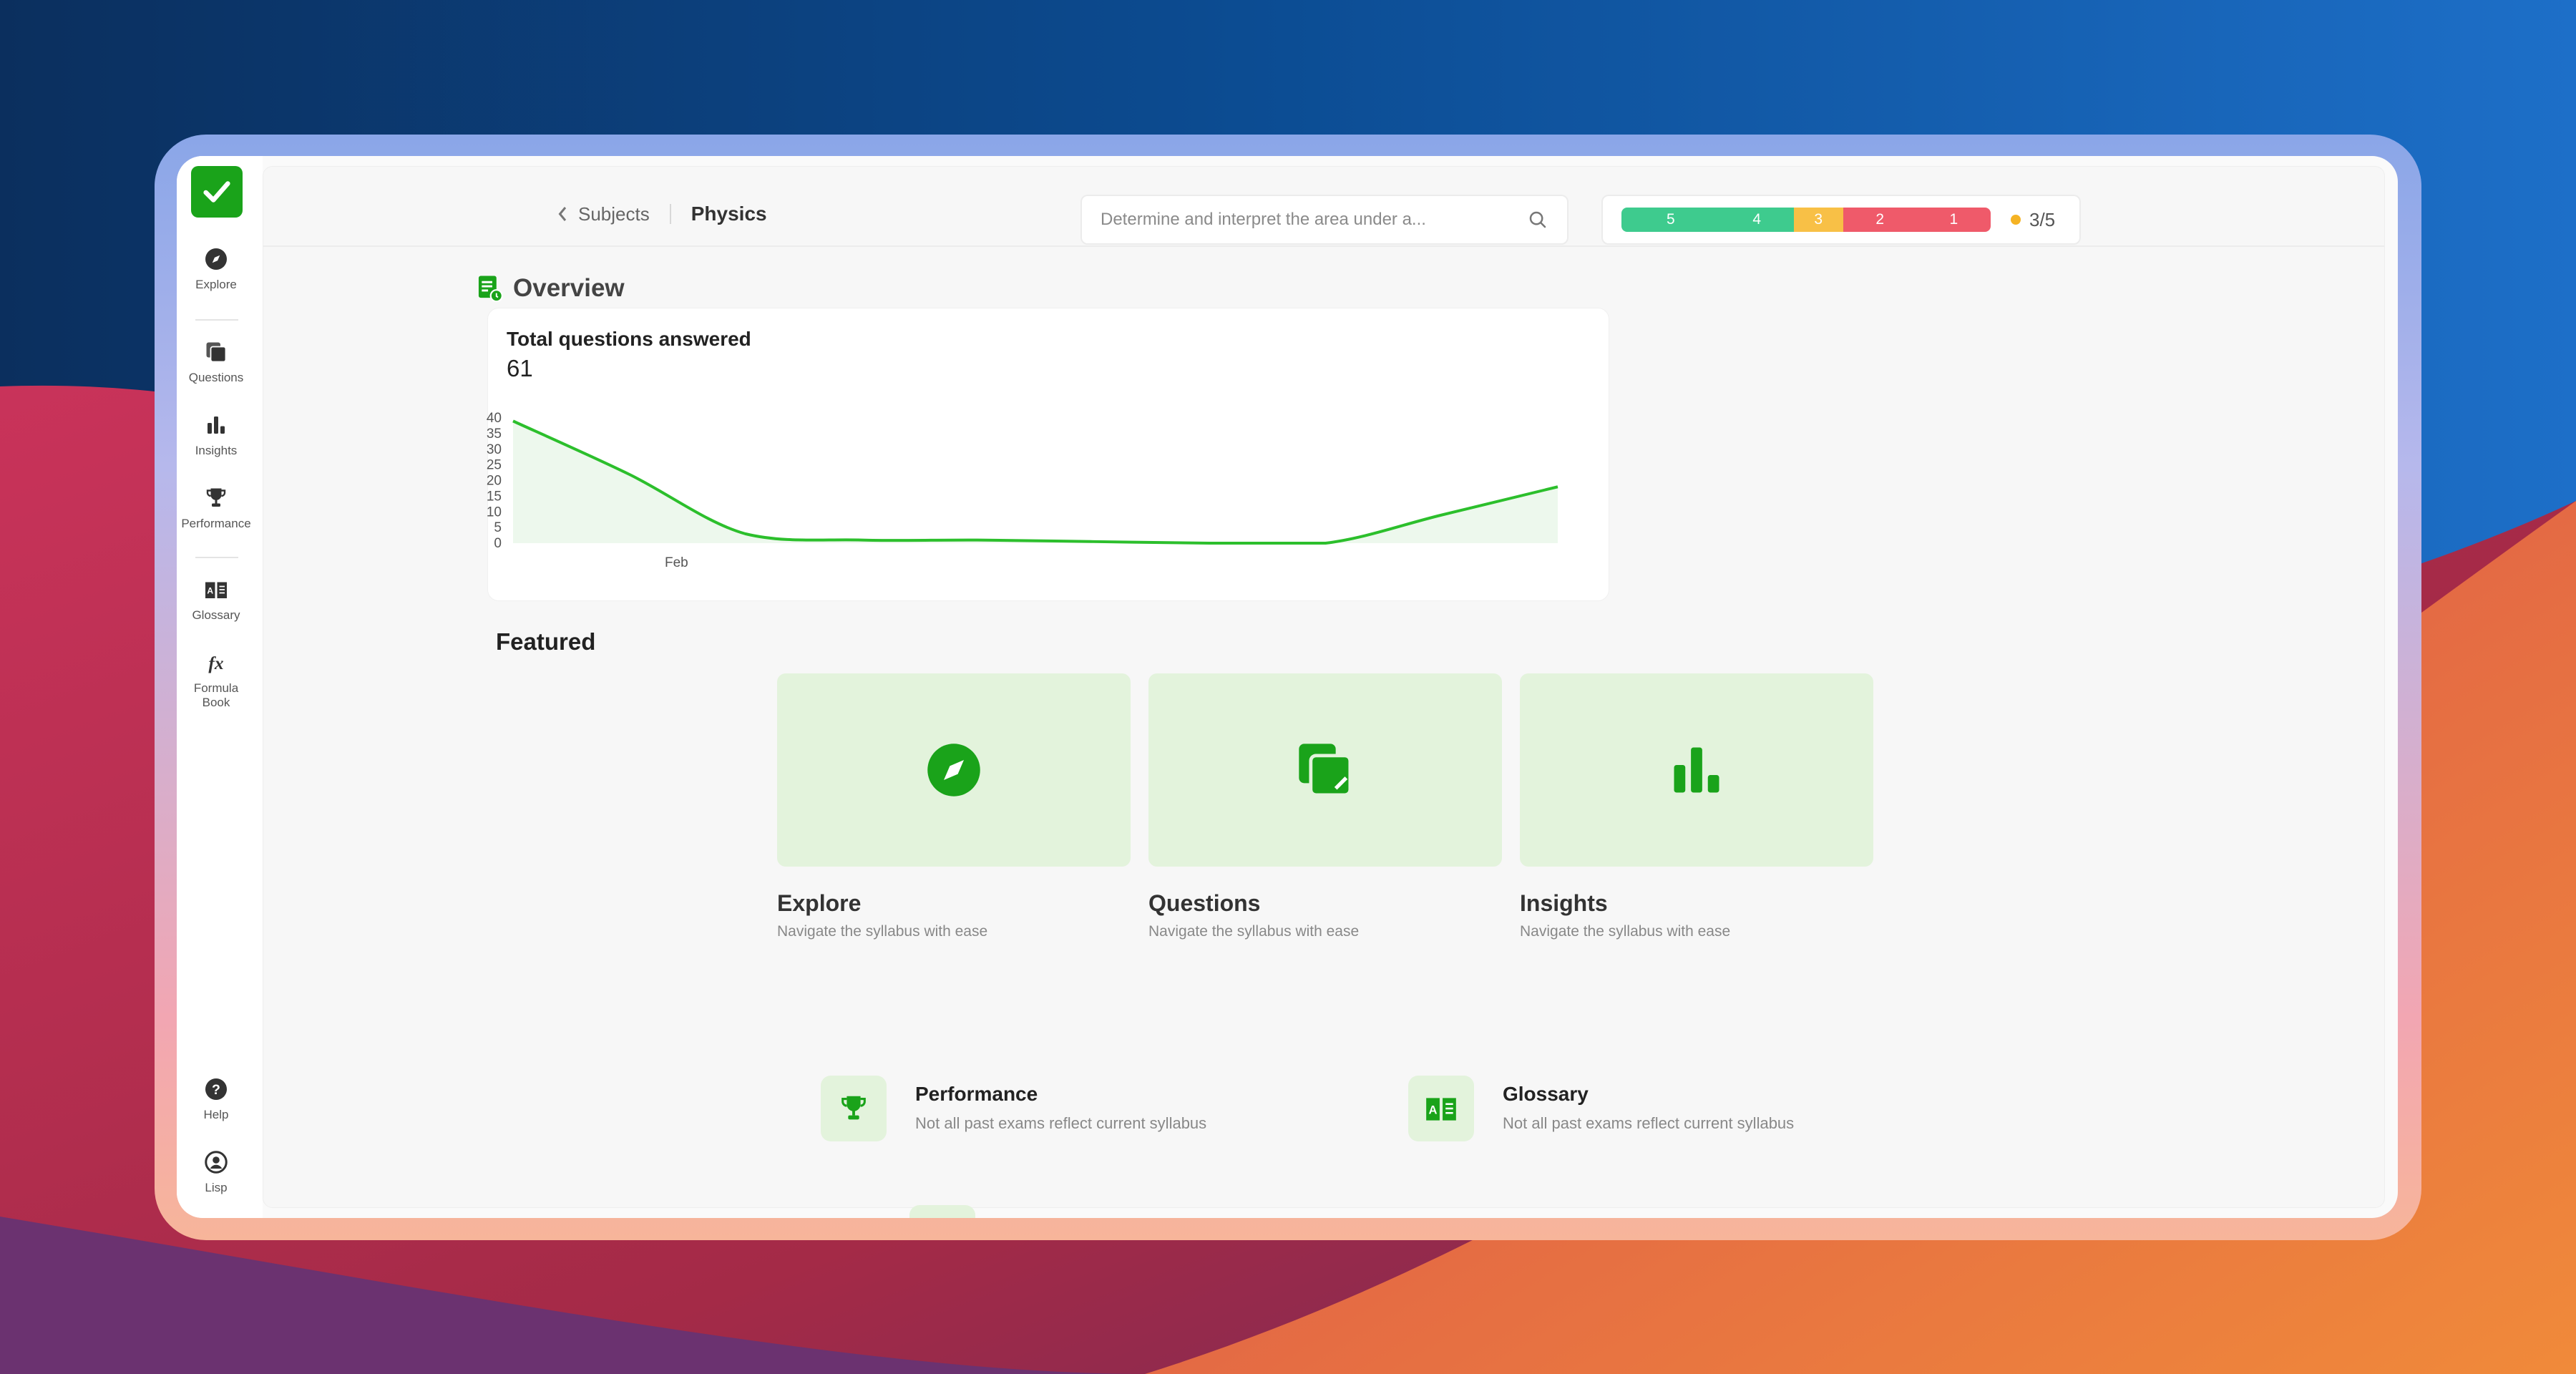 Image resolution: width=2576 pixels, height=1374 pixels. Describe the element at coordinates (495, 512) in the screenshot. I see `y-tick-label: 10` at that location.